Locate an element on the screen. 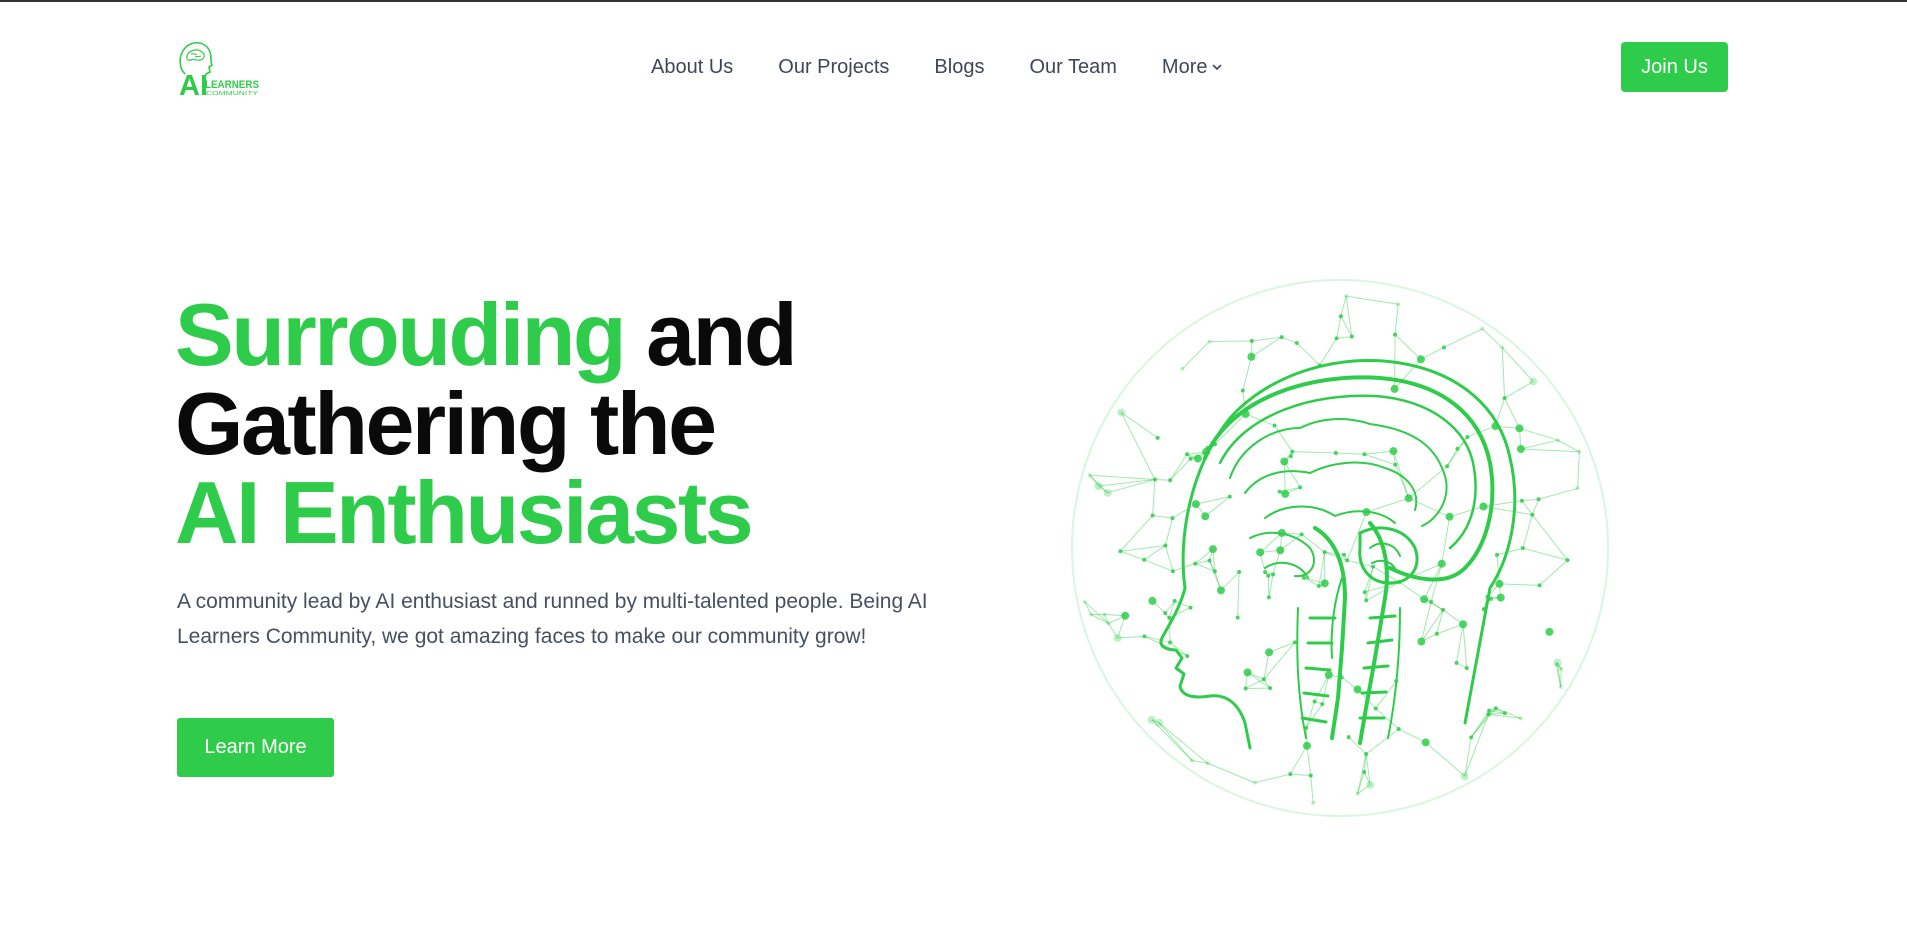  hero-title-highlight-2: AI Enthusiasts is located at coordinates (464, 512).